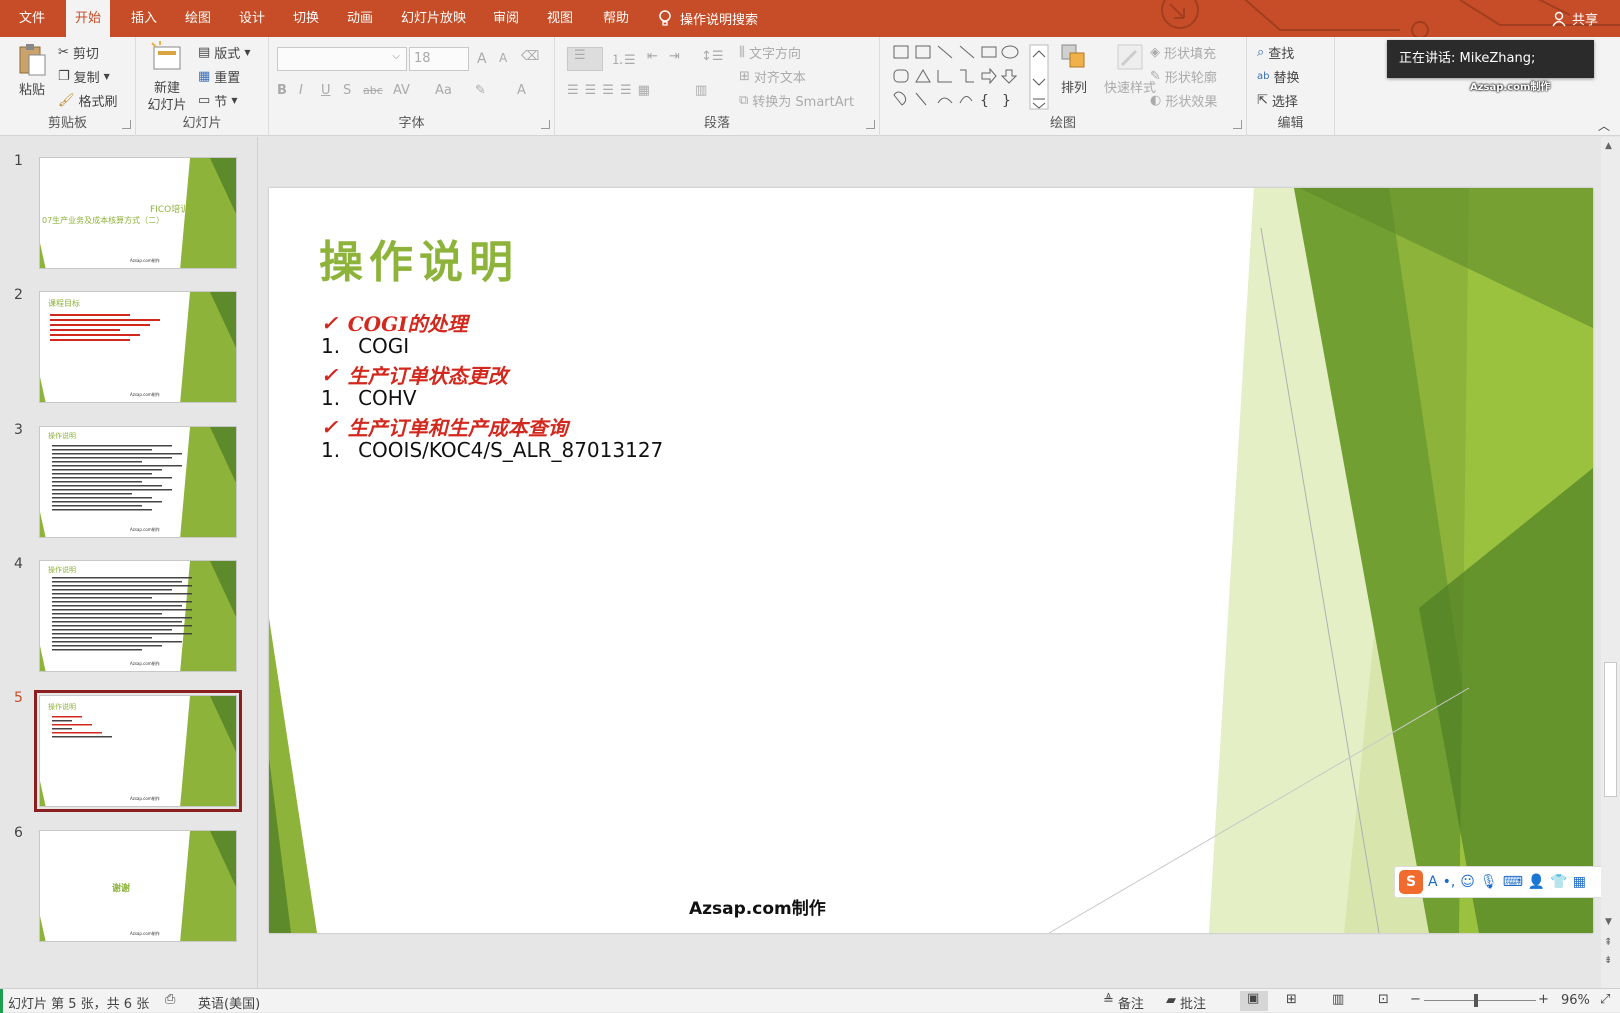 The width and height of the screenshot is (1620, 1013). What do you see at coordinates (126, 124) in the screenshot?
I see `clipboard-launcher` at bounding box center [126, 124].